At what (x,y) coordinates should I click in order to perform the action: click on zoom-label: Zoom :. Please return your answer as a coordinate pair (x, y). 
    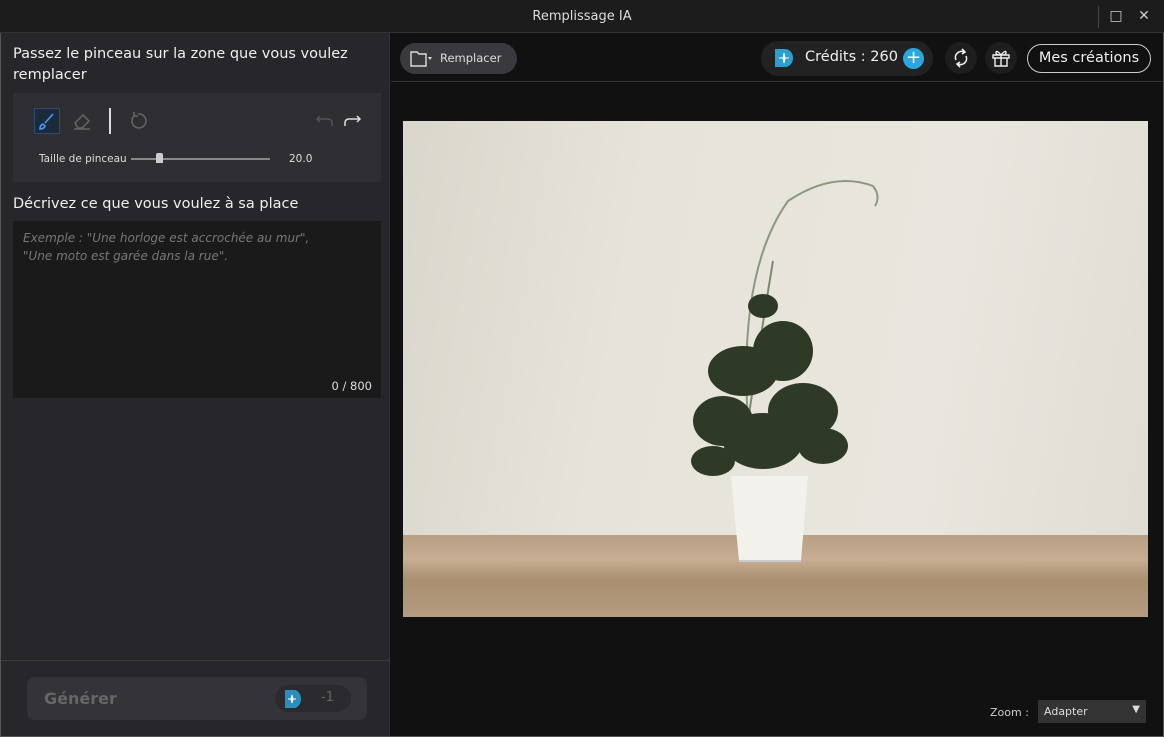
    Looking at the image, I should click on (1009, 712).